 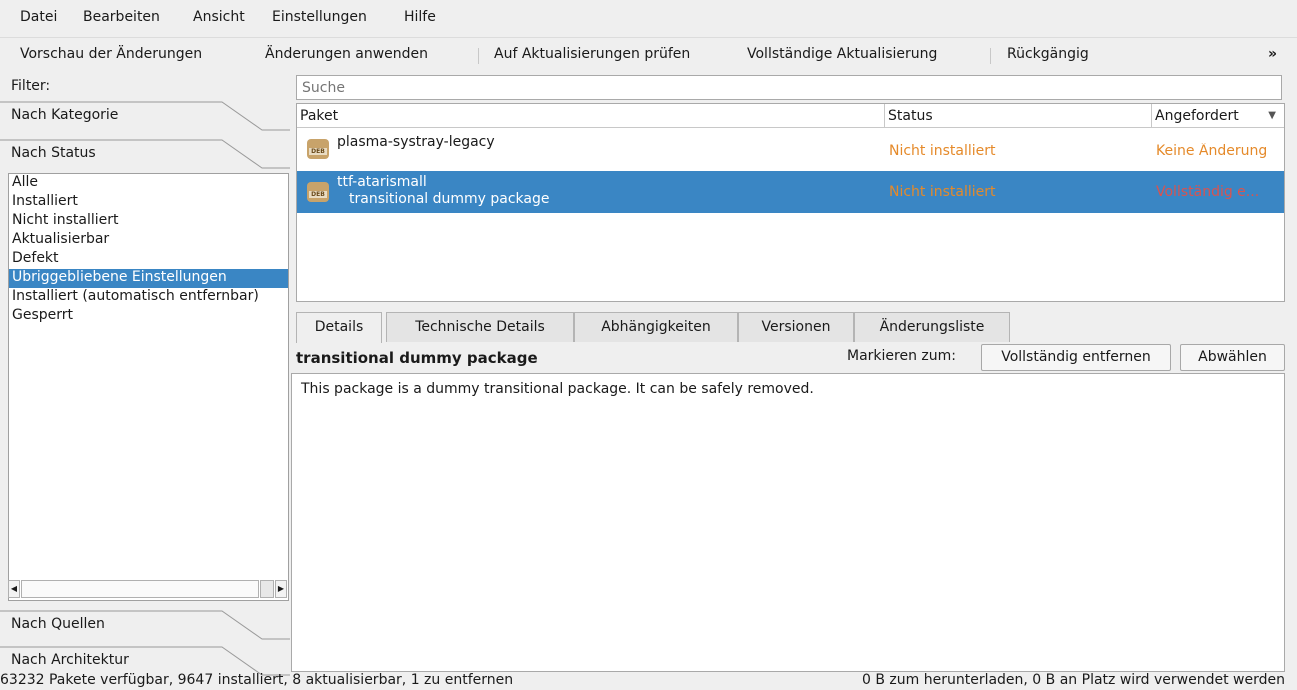 I want to click on full-upgrade-button: Vollständige Aktualisierung, so click(x=842, y=54).